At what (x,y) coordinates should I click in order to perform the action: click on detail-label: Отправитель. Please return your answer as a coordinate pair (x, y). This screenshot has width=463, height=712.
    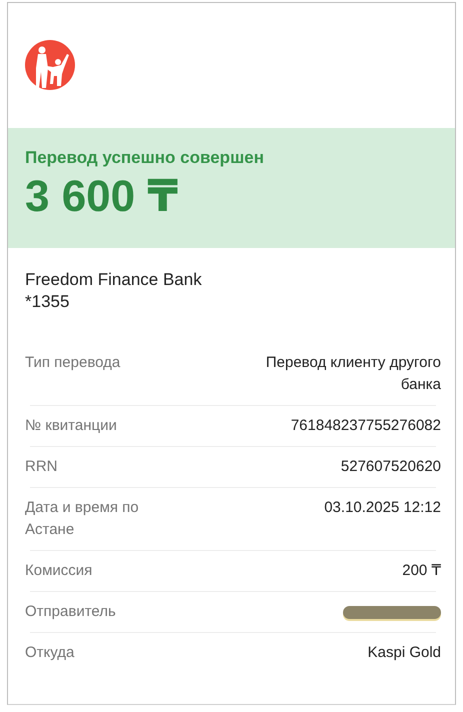
    Looking at the image, I should click on (70, 612).